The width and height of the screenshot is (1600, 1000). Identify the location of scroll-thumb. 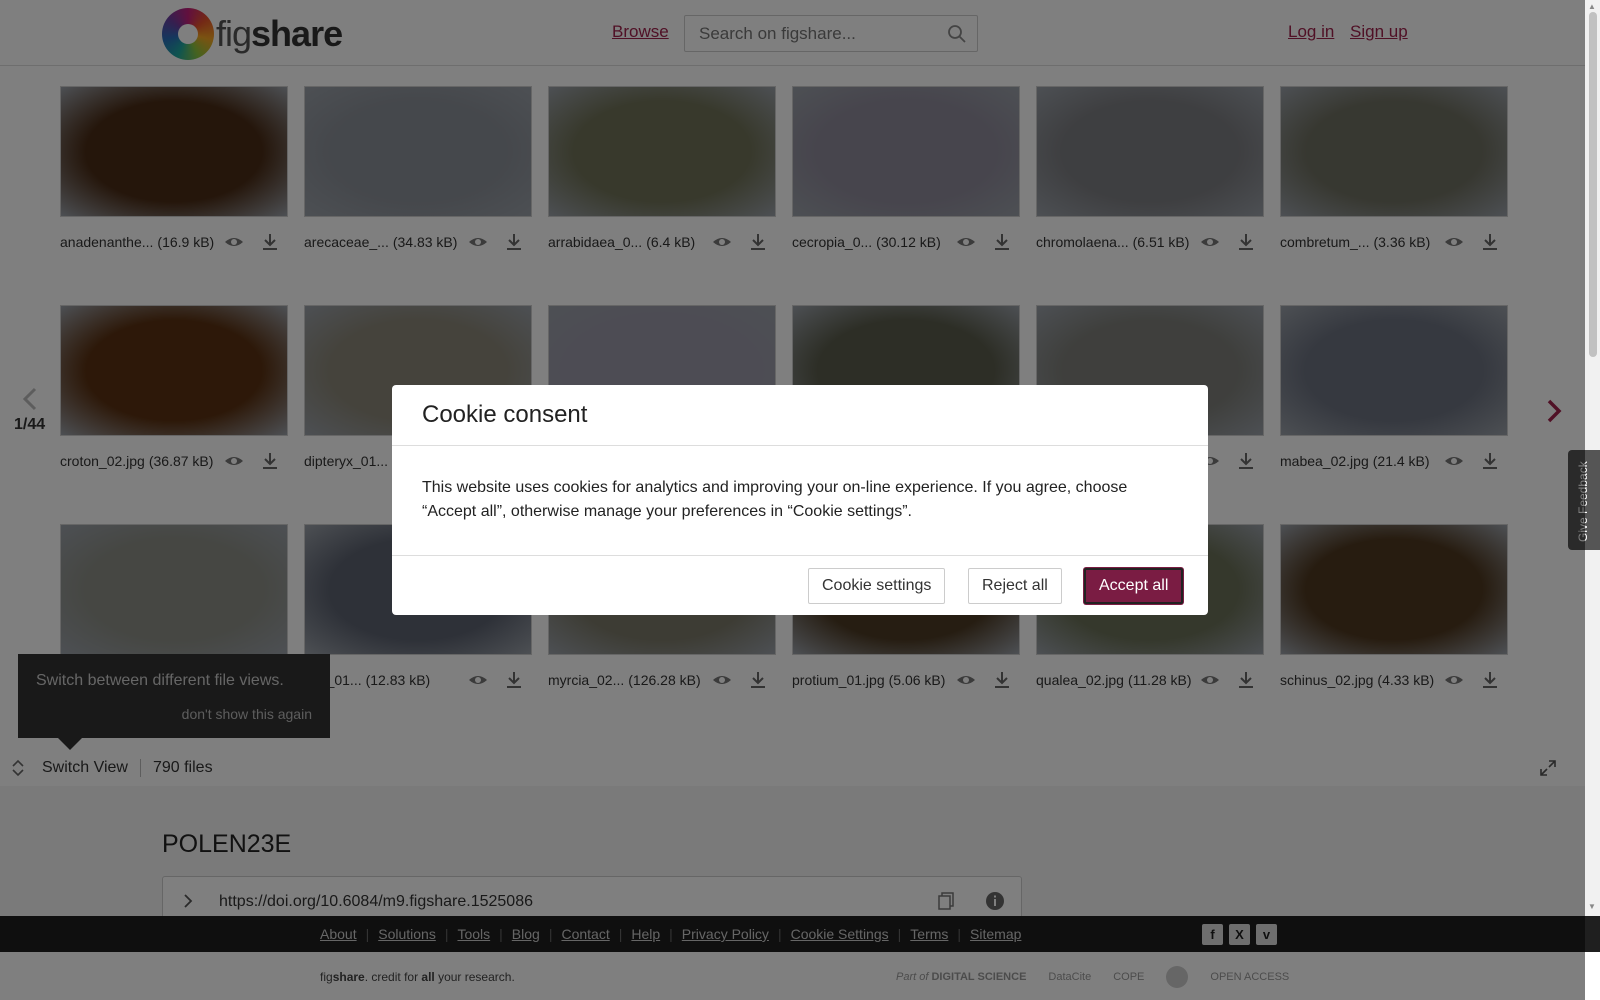
(1593, 184).